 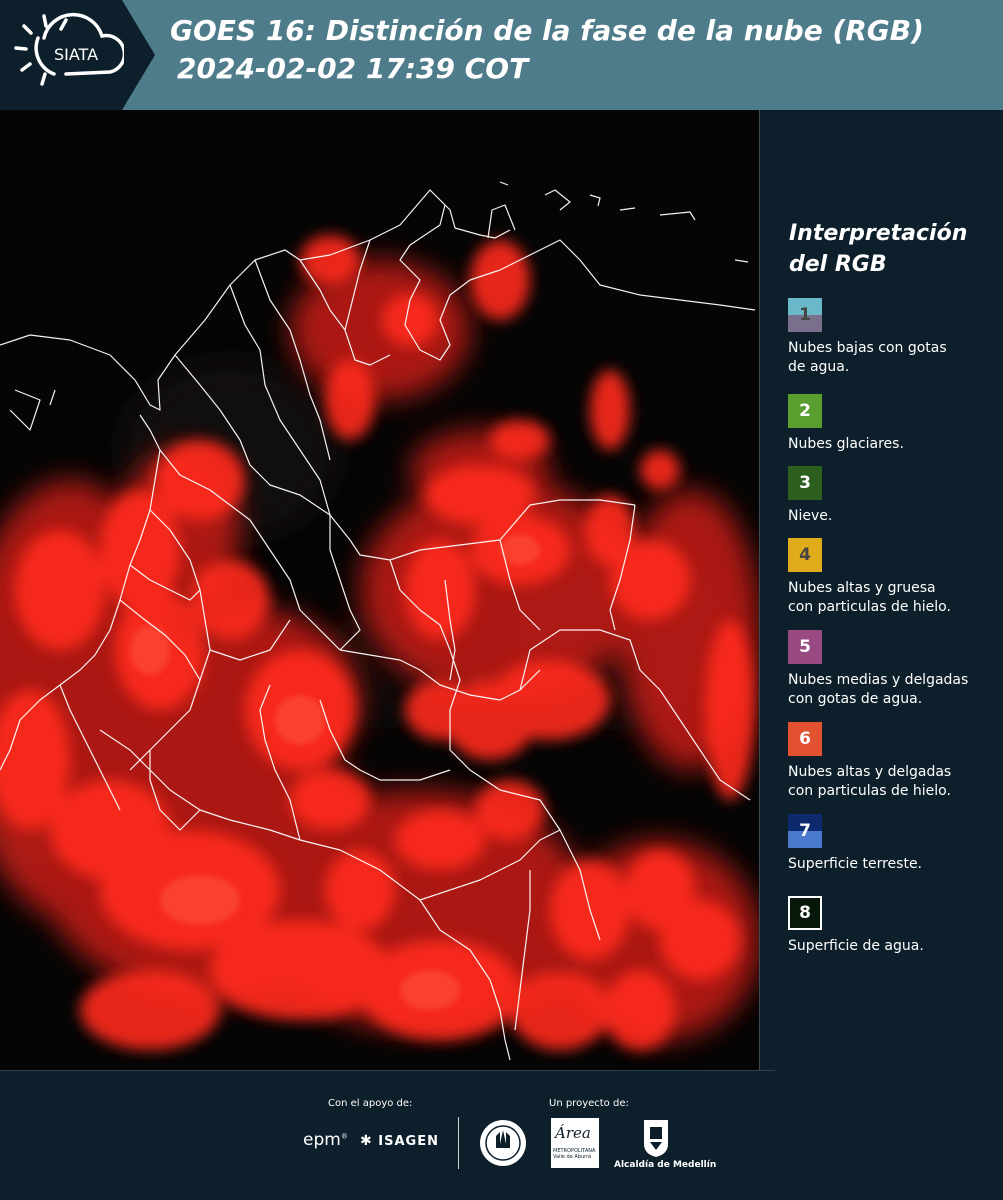 I want to click on legend-description-line: con gotas de agua., so click(x=855, y=699).